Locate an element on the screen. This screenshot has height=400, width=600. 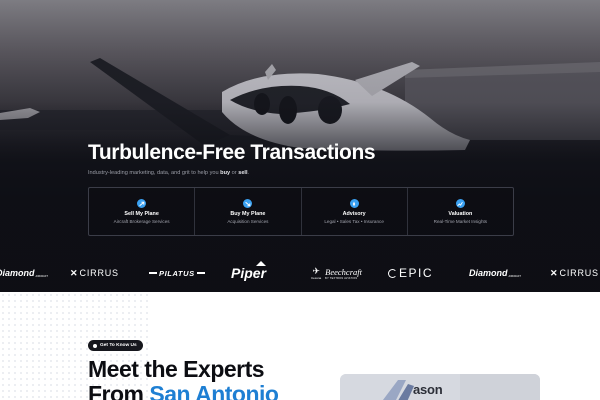
beechcraft-mark: Beechcraft BY TEXTRON AVIATION is located at coordinates (343, 273).